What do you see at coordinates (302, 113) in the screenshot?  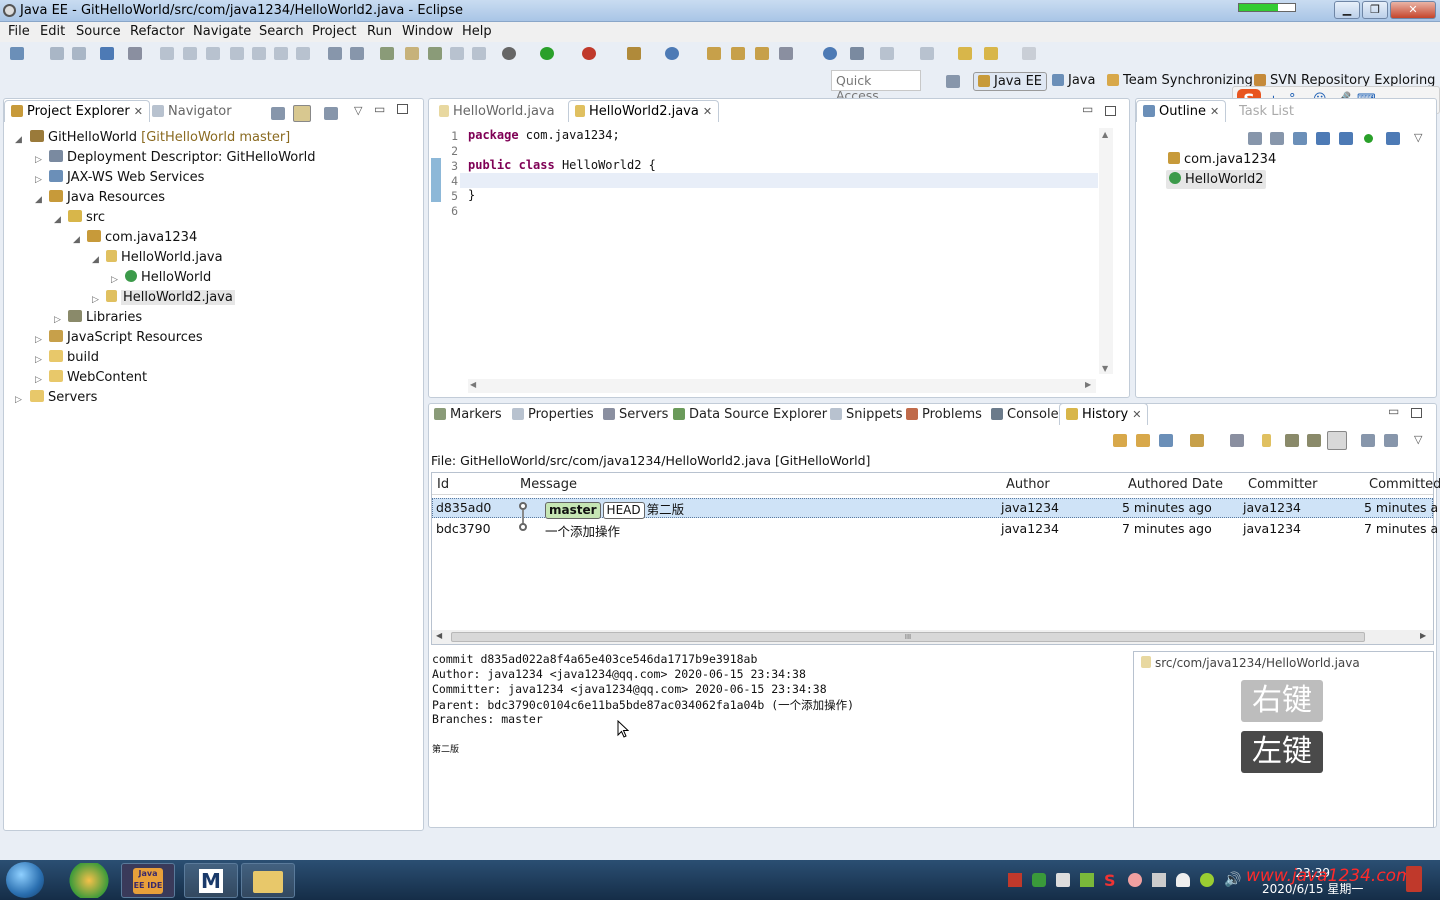 I see `link-with-editor-icon` at bounding box center [302, 113].